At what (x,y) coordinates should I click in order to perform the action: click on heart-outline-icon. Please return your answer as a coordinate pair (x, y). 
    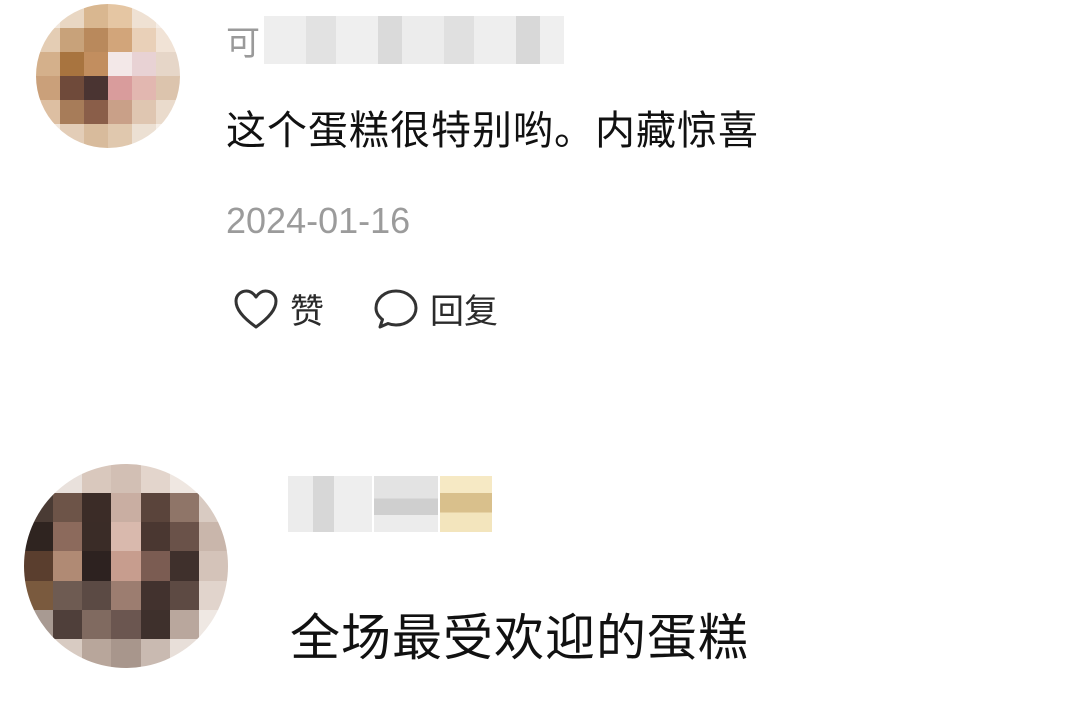
    Looking at the image, I should click on (256, 308).